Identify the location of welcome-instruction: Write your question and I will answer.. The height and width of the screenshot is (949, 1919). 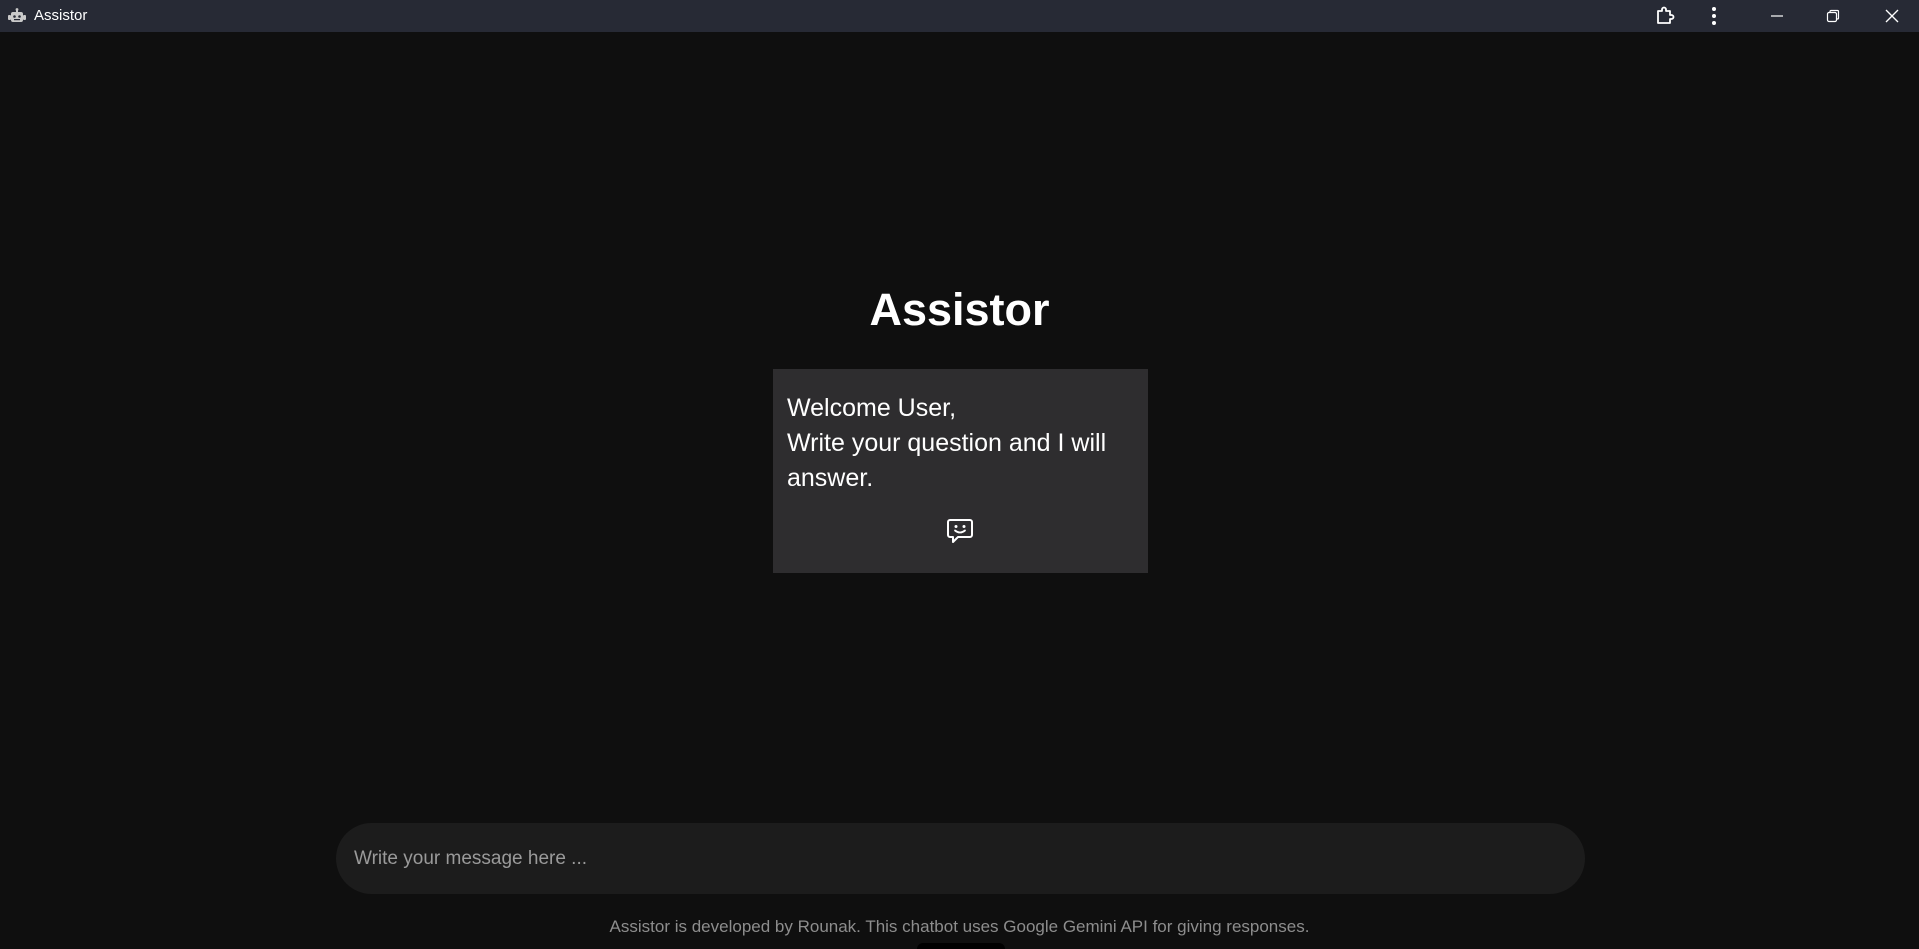
(947, 460).